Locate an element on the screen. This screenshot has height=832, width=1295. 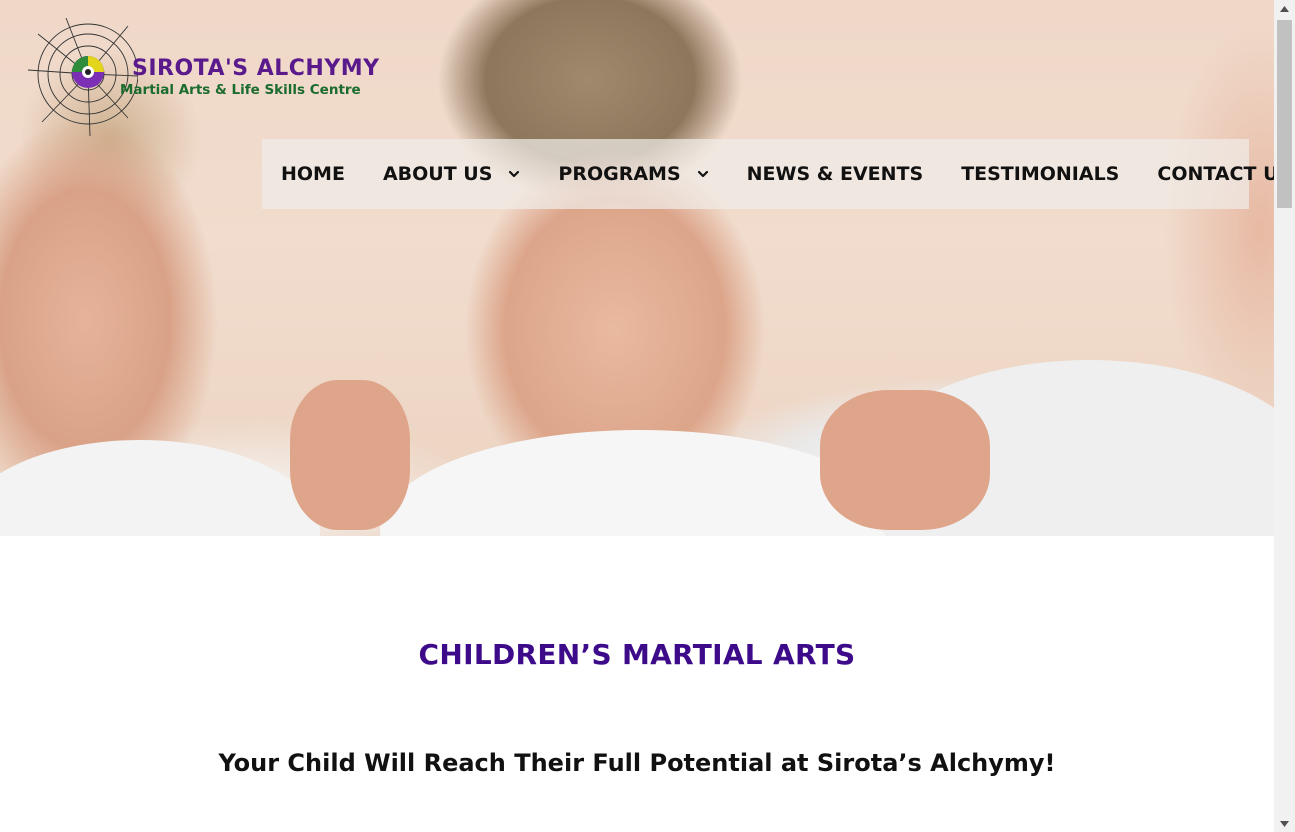
nav-item-news-events: NEWS & EVENTS is located at coordinates (835, 174).